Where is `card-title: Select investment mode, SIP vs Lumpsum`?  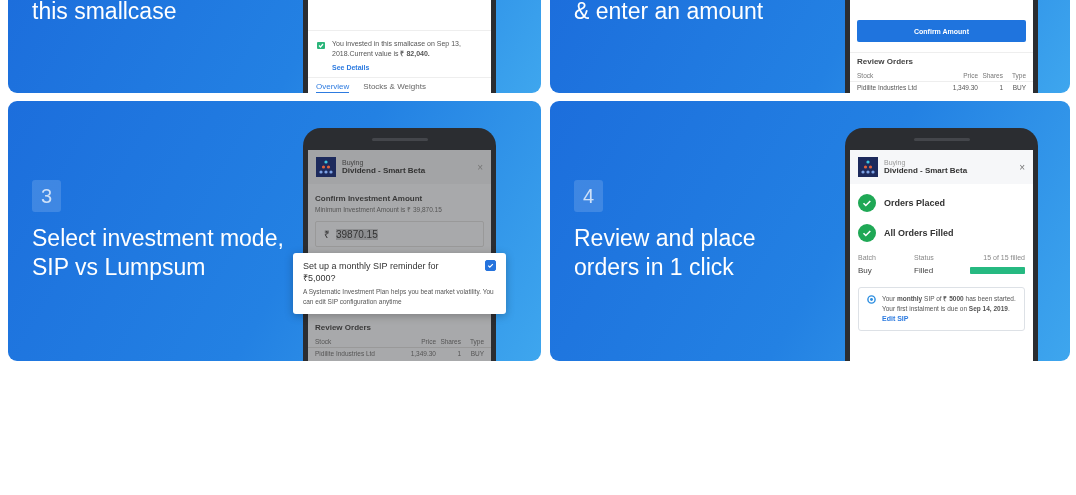
card-title: Select investment mode, SIP vs Lumpsum is located at coordinates (158, 253).